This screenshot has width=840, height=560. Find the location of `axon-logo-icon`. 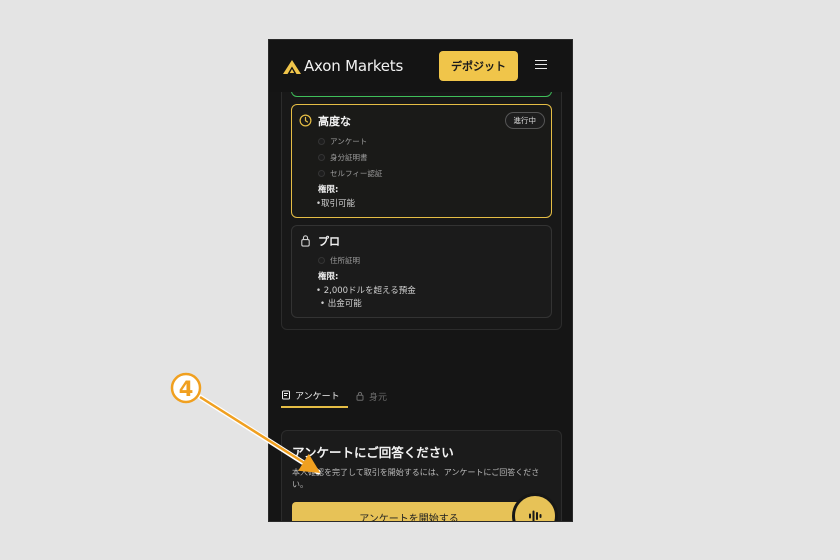

axon-logo-icon is located at coordinates (292, 66).